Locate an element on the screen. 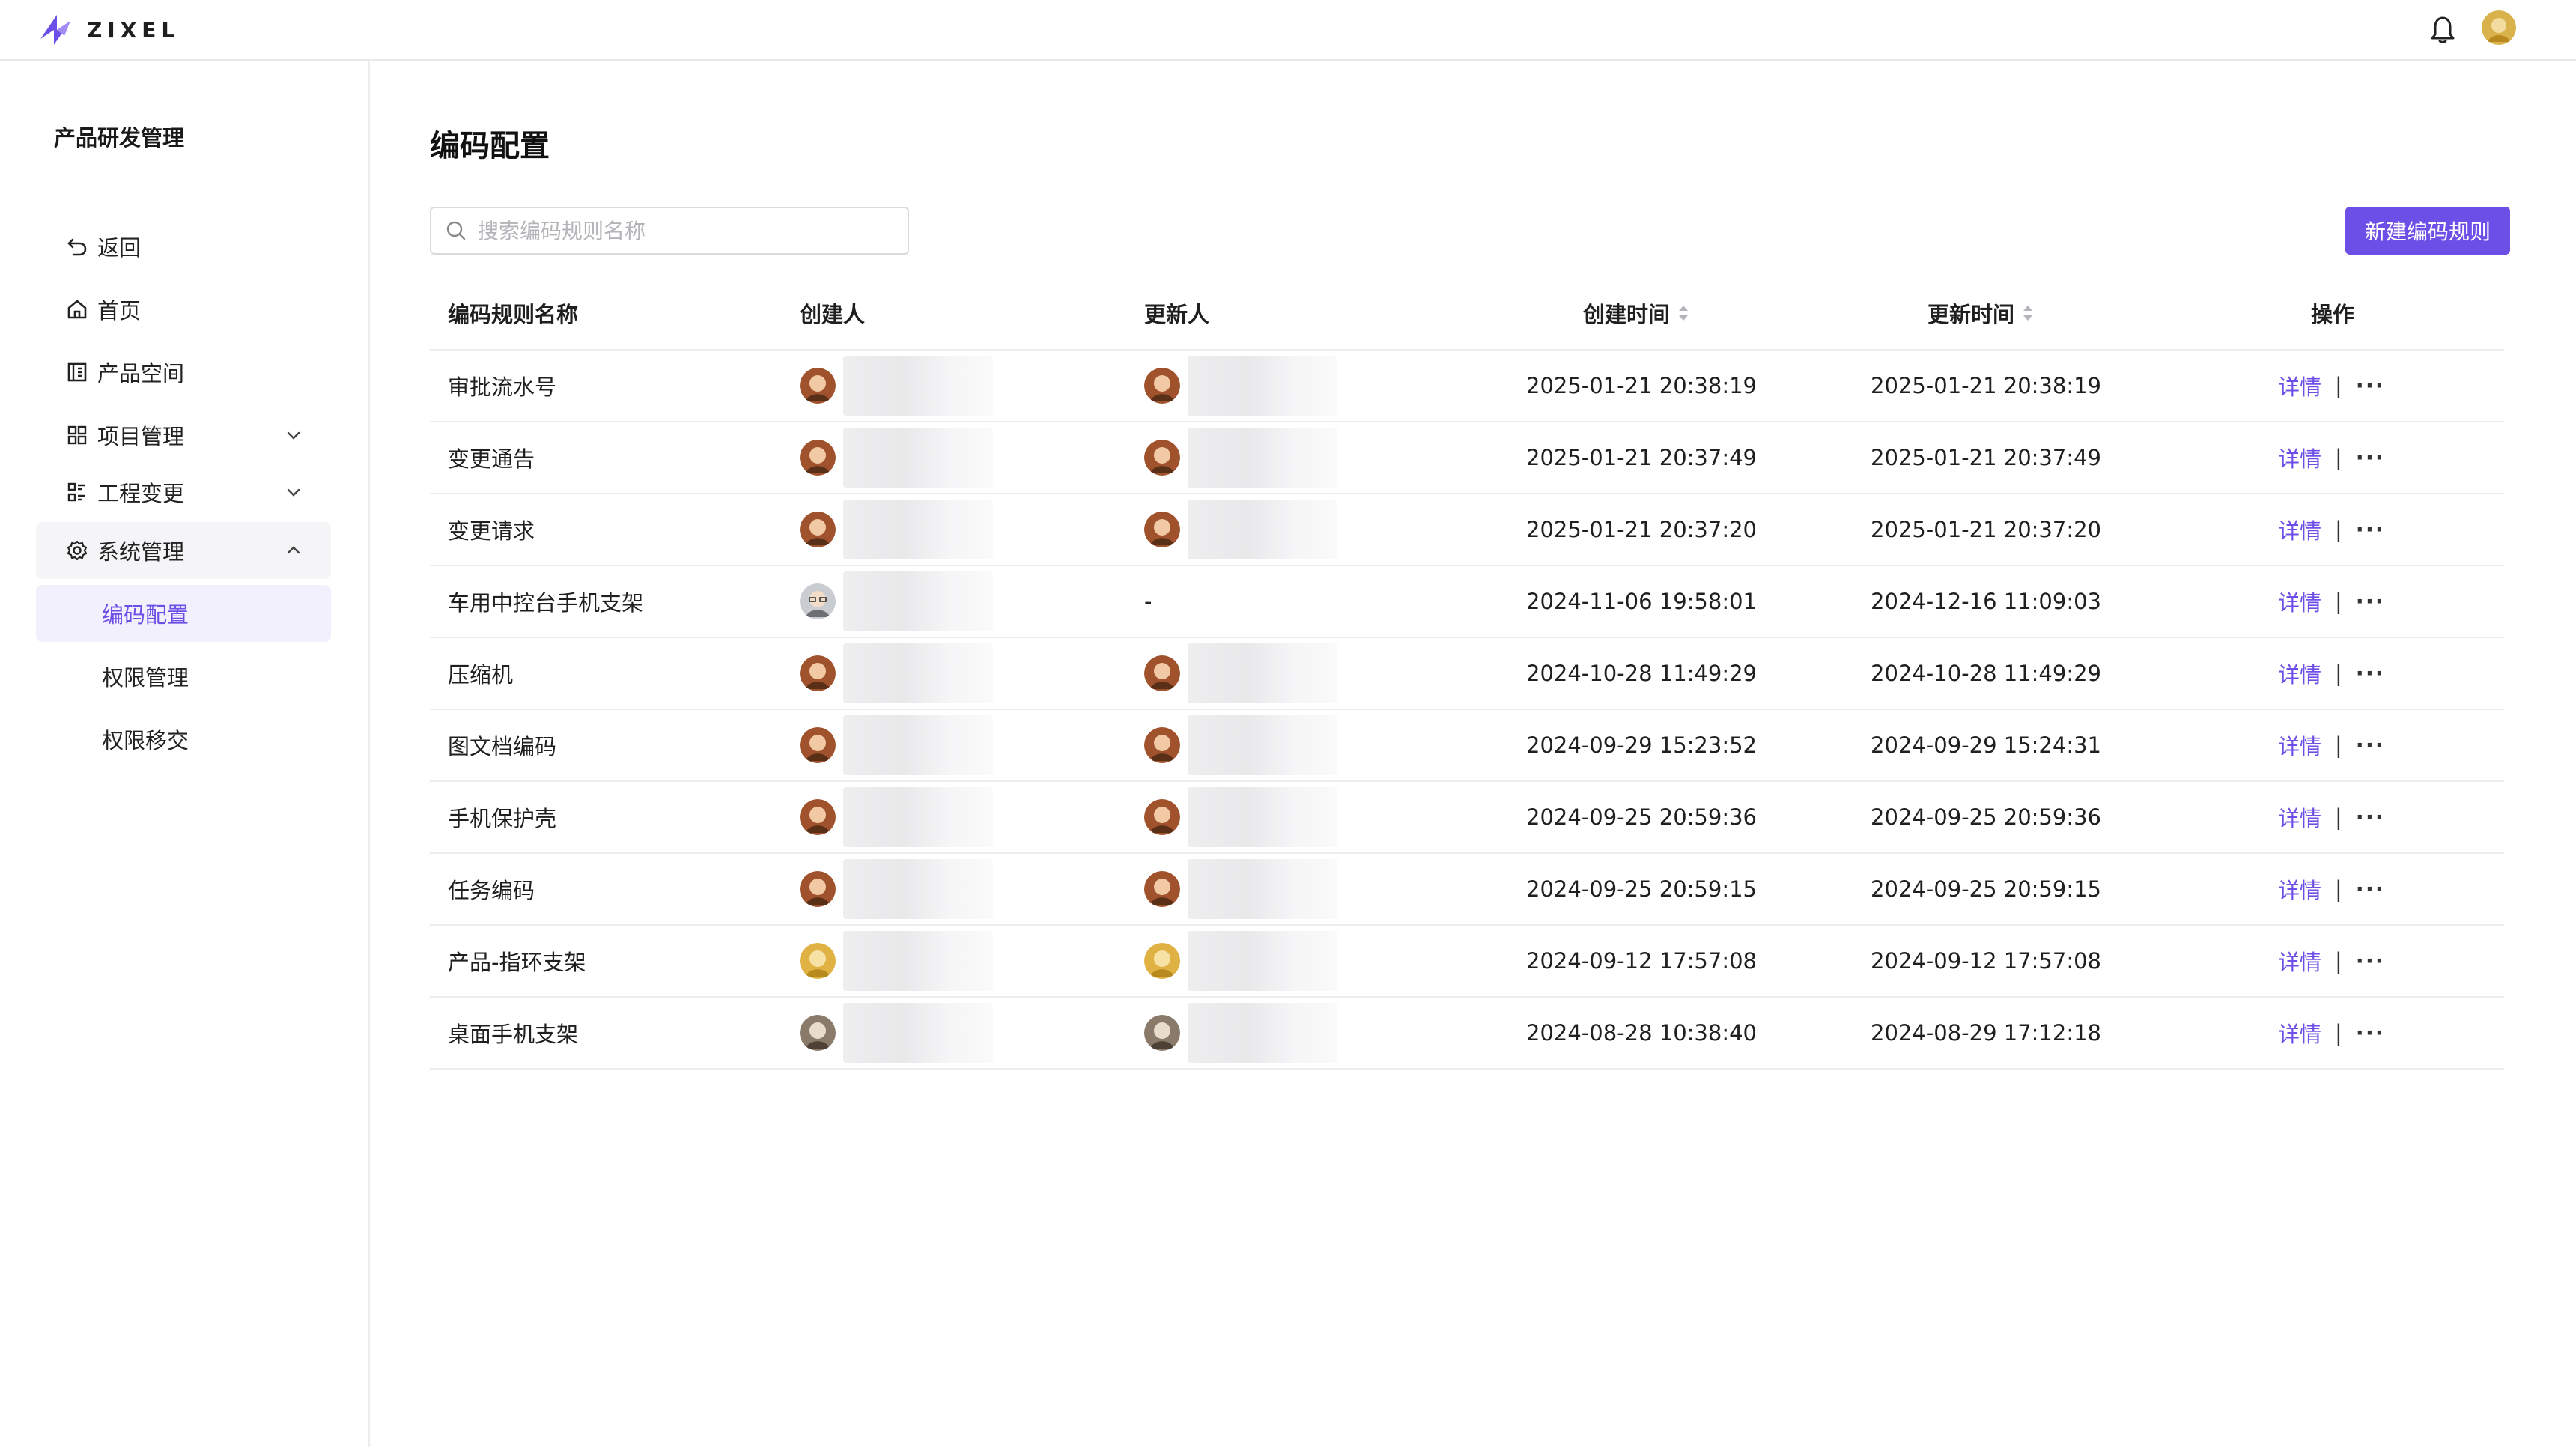 The height and width of the screenshot is (1447, 2576). gear-icon is located at coordinates (77, 550).